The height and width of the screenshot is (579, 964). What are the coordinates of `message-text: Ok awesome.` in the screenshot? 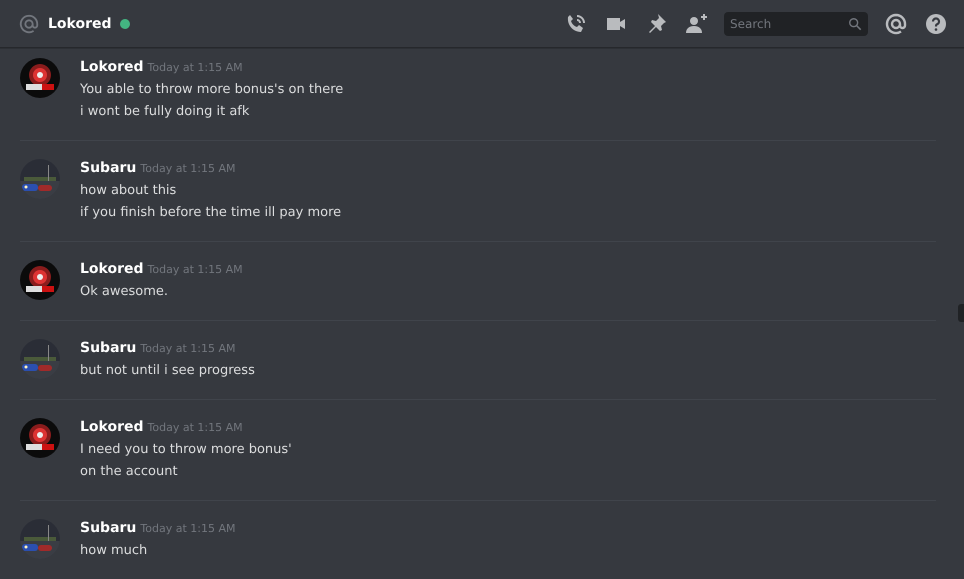 It's located at (125, 292).